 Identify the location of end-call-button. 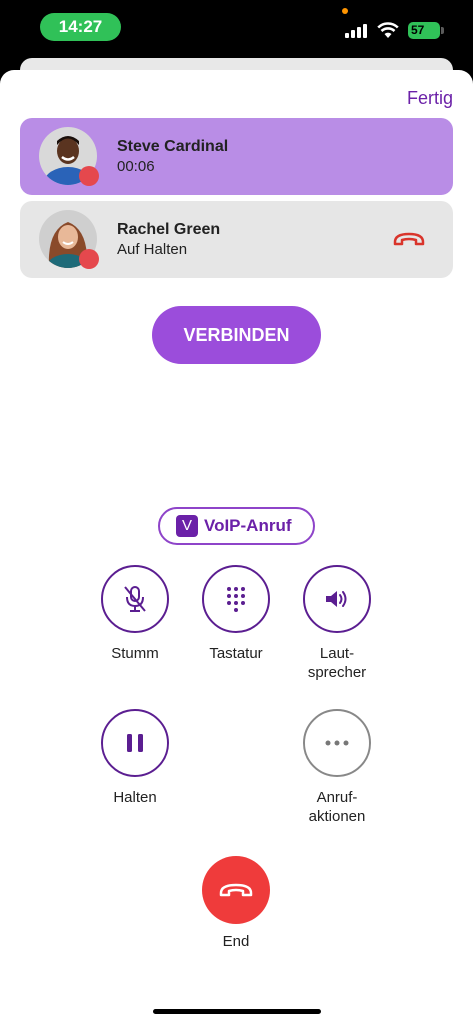
(236, 890).